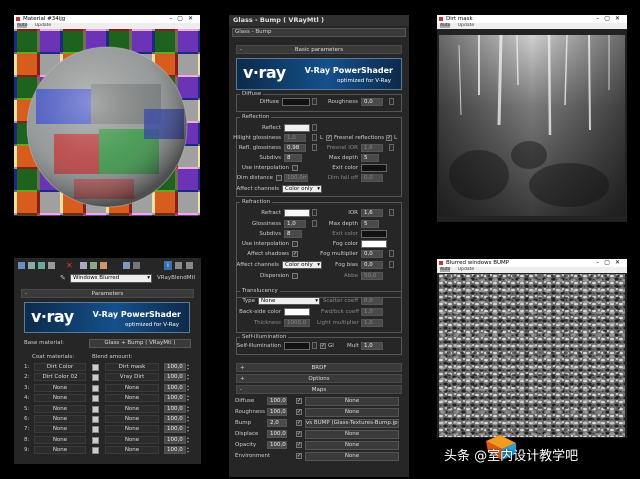  Describe the element at coordinates (391, 212) in the screenshot. I see `ior-map-button` at that location.